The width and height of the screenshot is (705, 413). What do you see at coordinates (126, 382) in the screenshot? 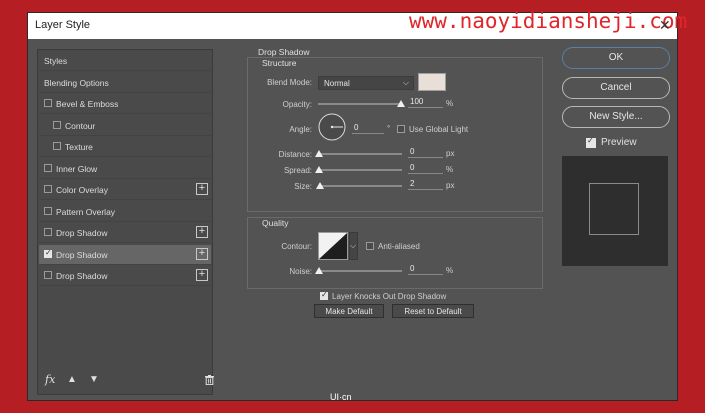
I see `styles-footer: fx ▲ ▼` at bounding box center [126, 382].